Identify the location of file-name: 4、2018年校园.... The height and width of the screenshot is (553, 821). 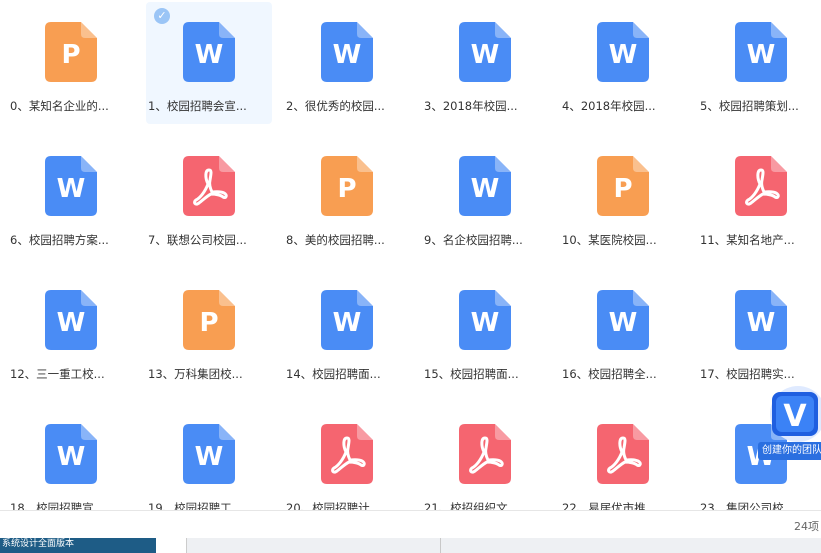
(609, 106).